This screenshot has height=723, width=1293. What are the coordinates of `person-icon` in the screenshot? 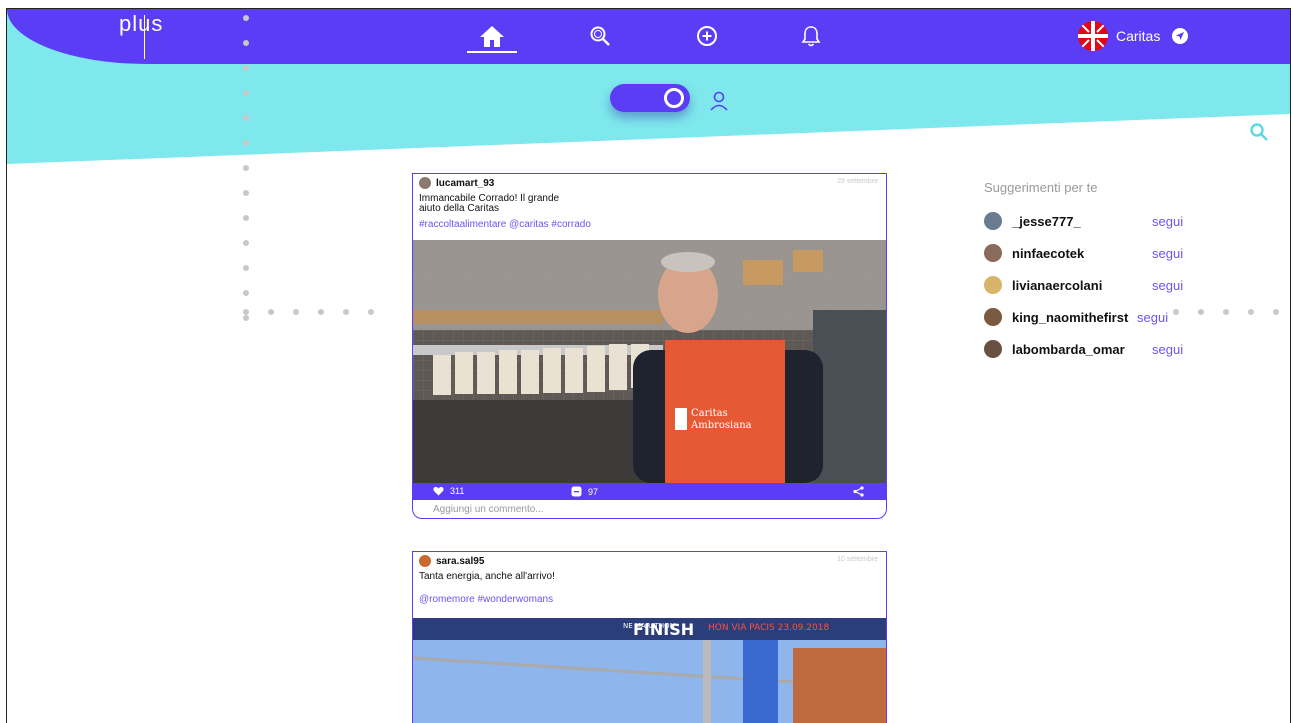 It's located at (719, 101).